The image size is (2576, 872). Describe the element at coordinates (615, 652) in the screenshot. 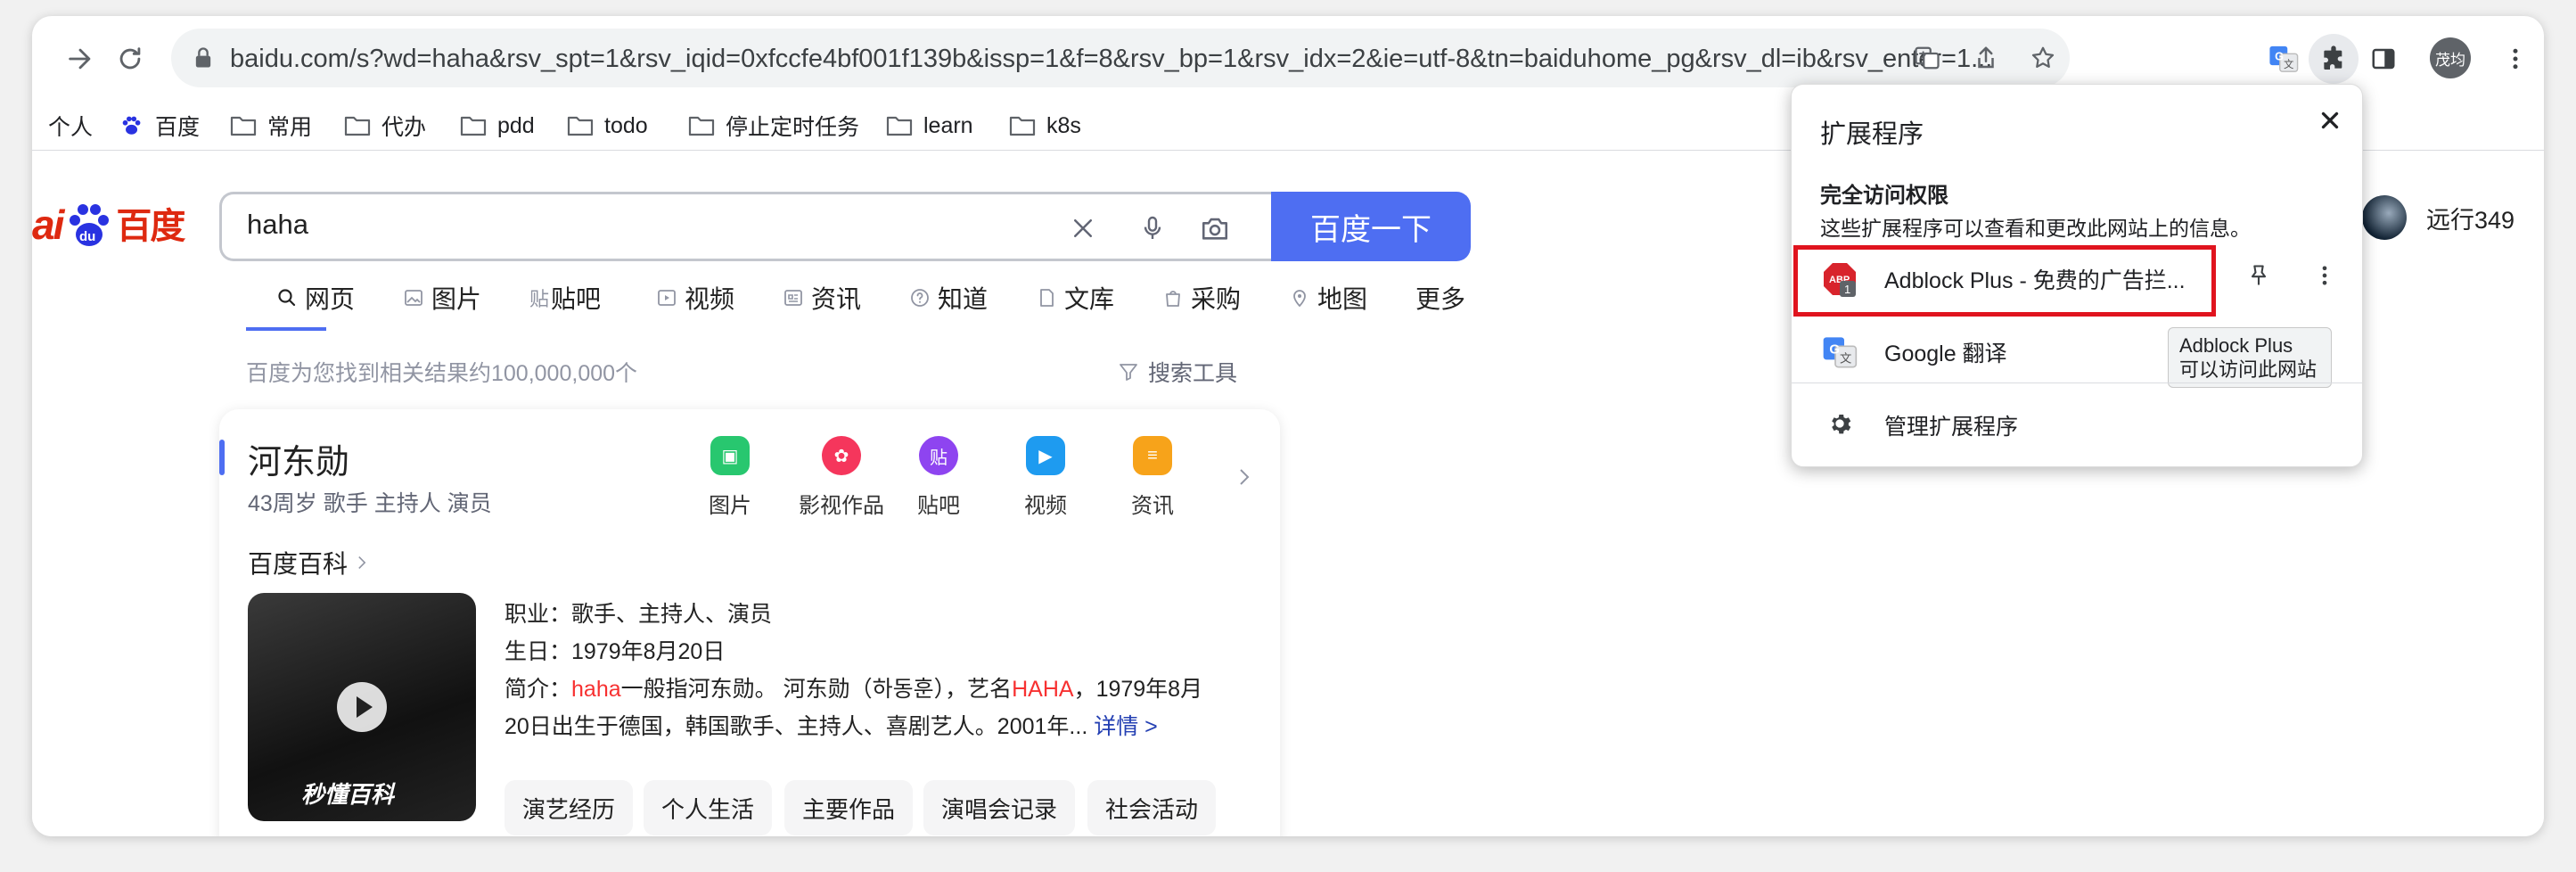

I see `info-birthday: 生日：1979年8月20日` at that location.